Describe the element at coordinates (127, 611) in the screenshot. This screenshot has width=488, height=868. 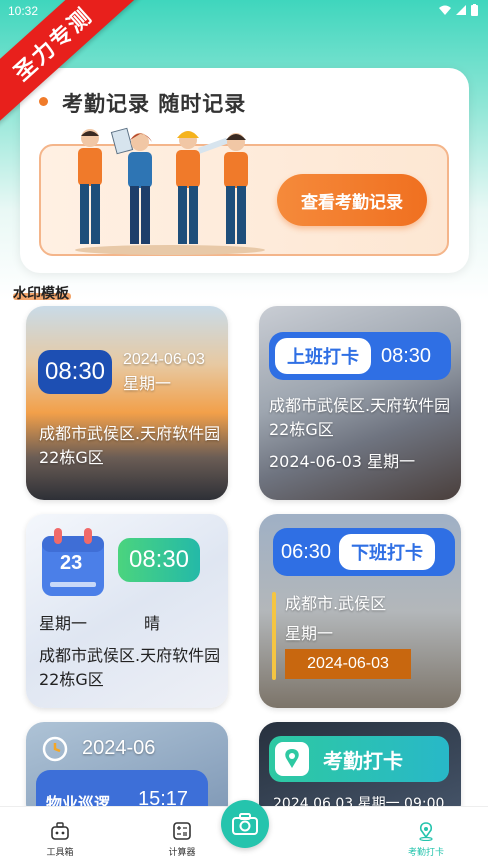
I see `watermark-template-3: 23 08:30 星期一 晴 成都市武侯区.天府软件园22栋G区` at that location.